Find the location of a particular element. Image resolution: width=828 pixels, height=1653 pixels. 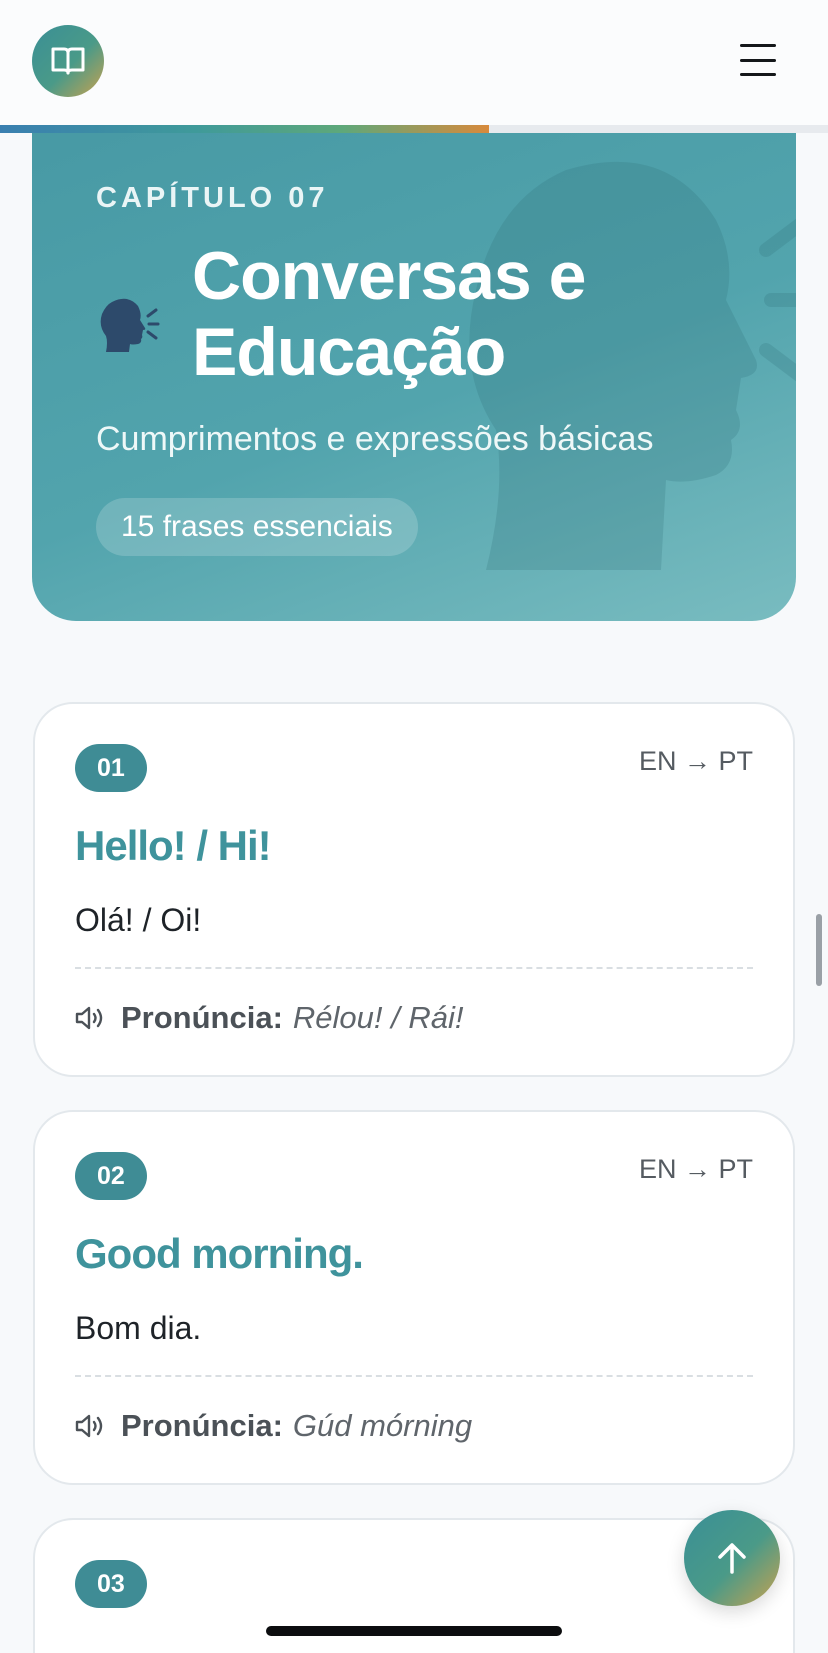

phrase-number-badge: 02 is located at coordinates (111, 1176).